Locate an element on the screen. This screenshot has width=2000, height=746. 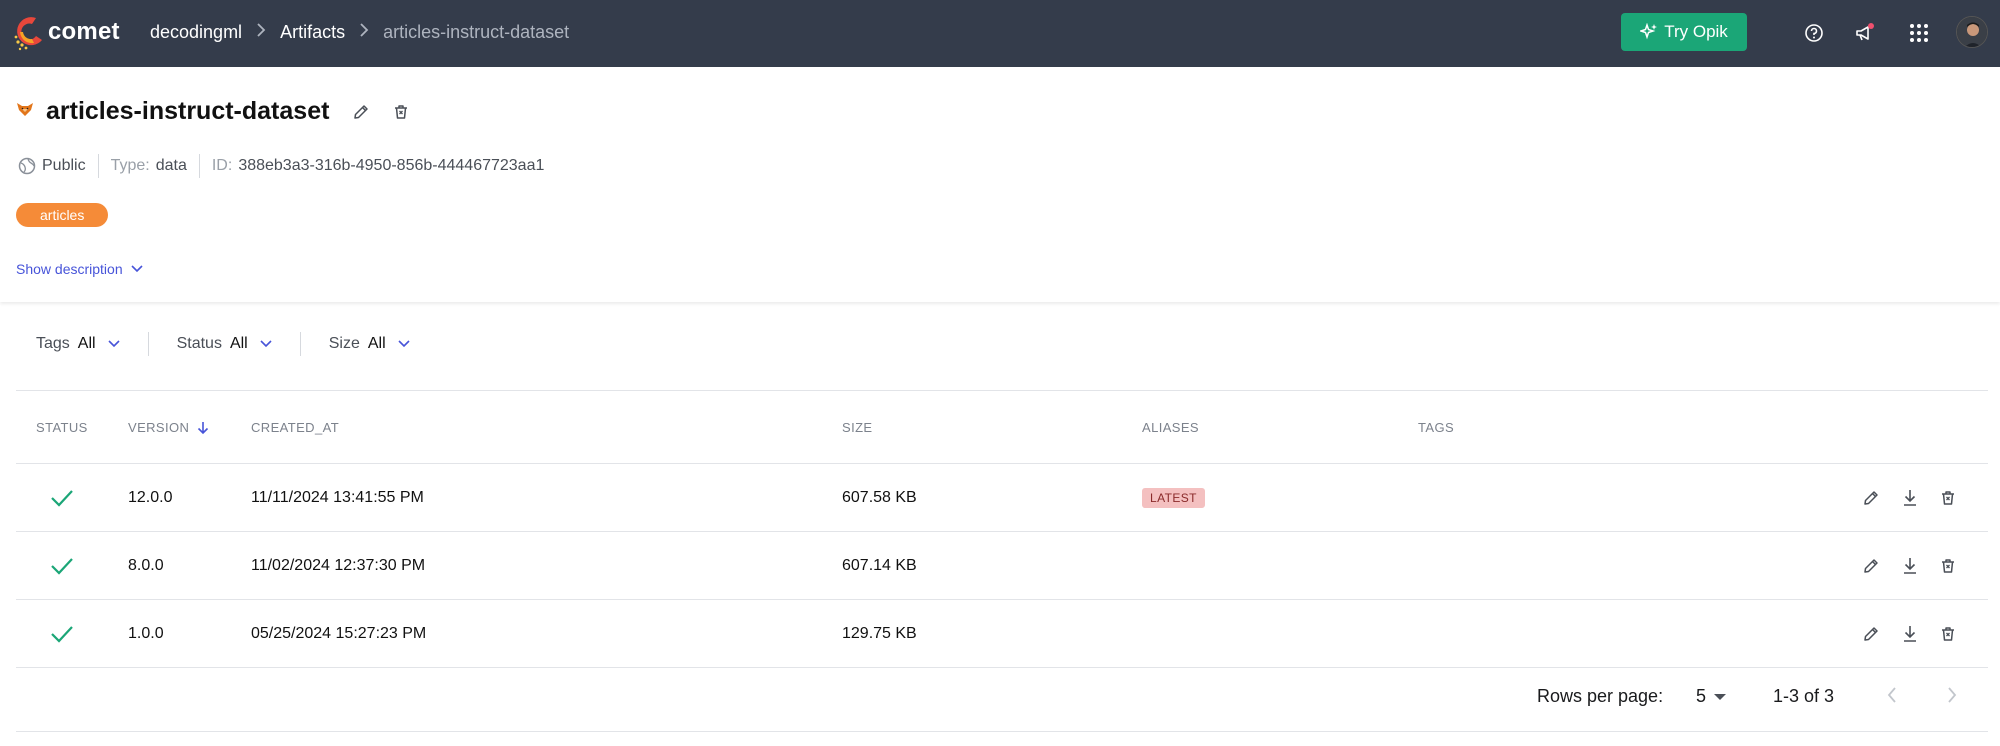
table-row: 8.0.0 11/02/2024 12:37:30 PM 607.14 KB is located at coordinates (1002, 566).